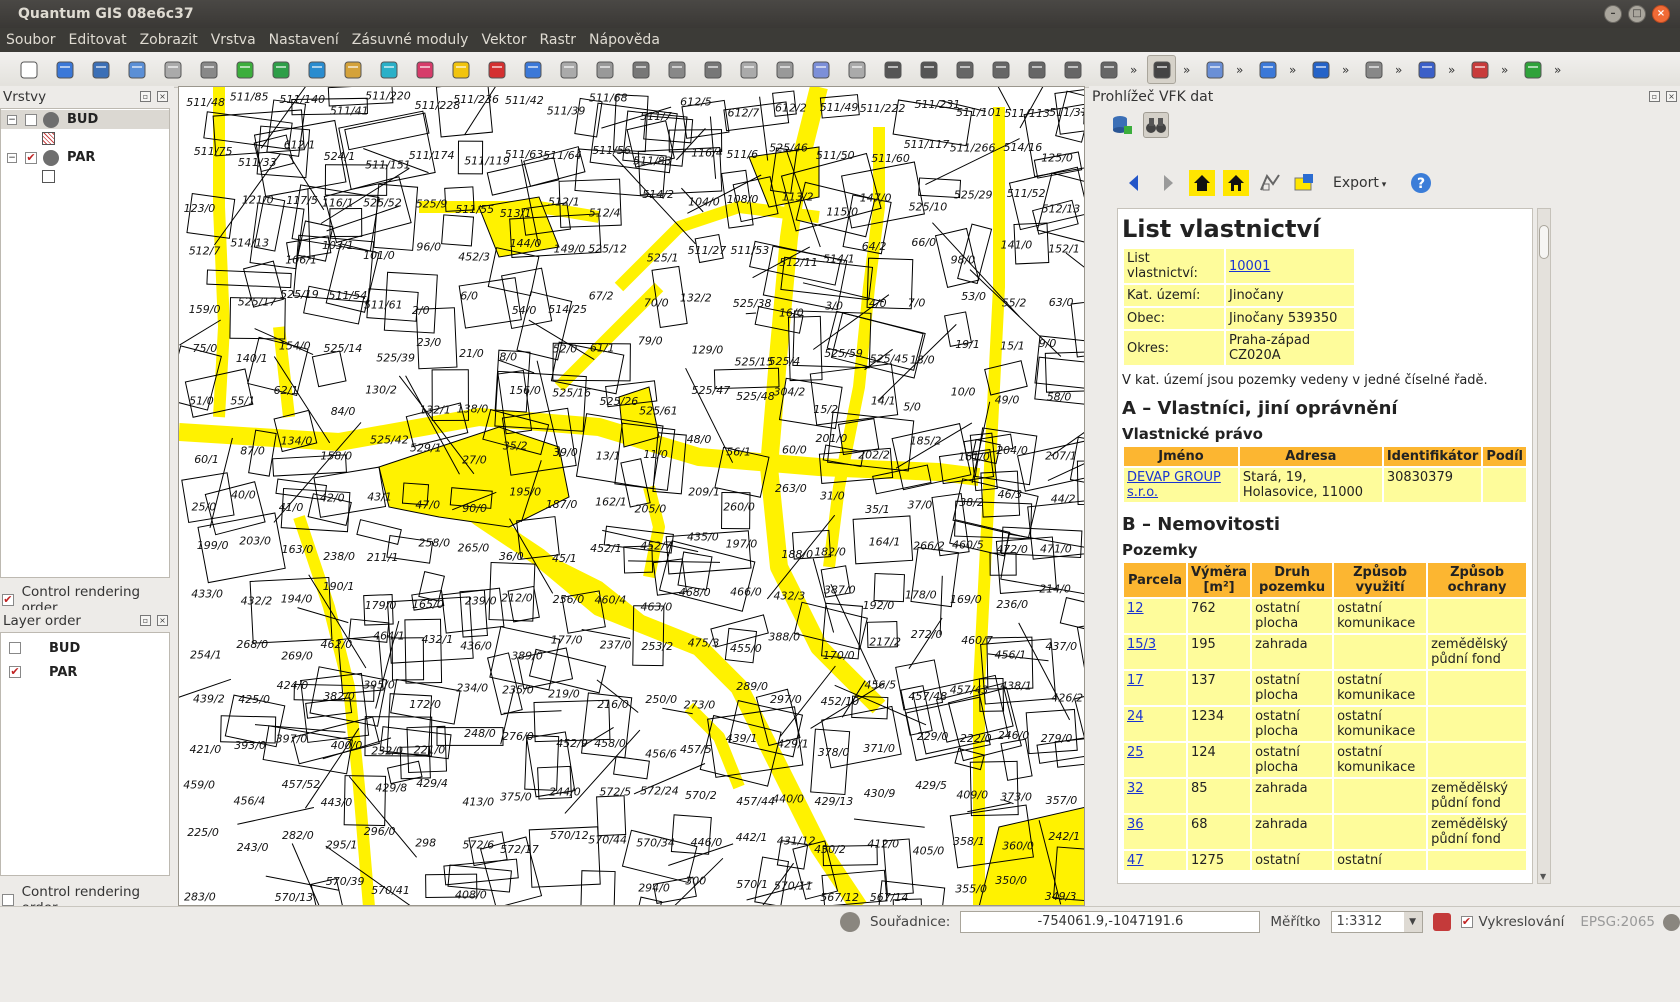 The width and height of the screenshot is (1680, 1002). What do you see at coordinates (1135, 608) in the screenshot?
I see `parcel-link: 12` at bounding box center [1135, 608].